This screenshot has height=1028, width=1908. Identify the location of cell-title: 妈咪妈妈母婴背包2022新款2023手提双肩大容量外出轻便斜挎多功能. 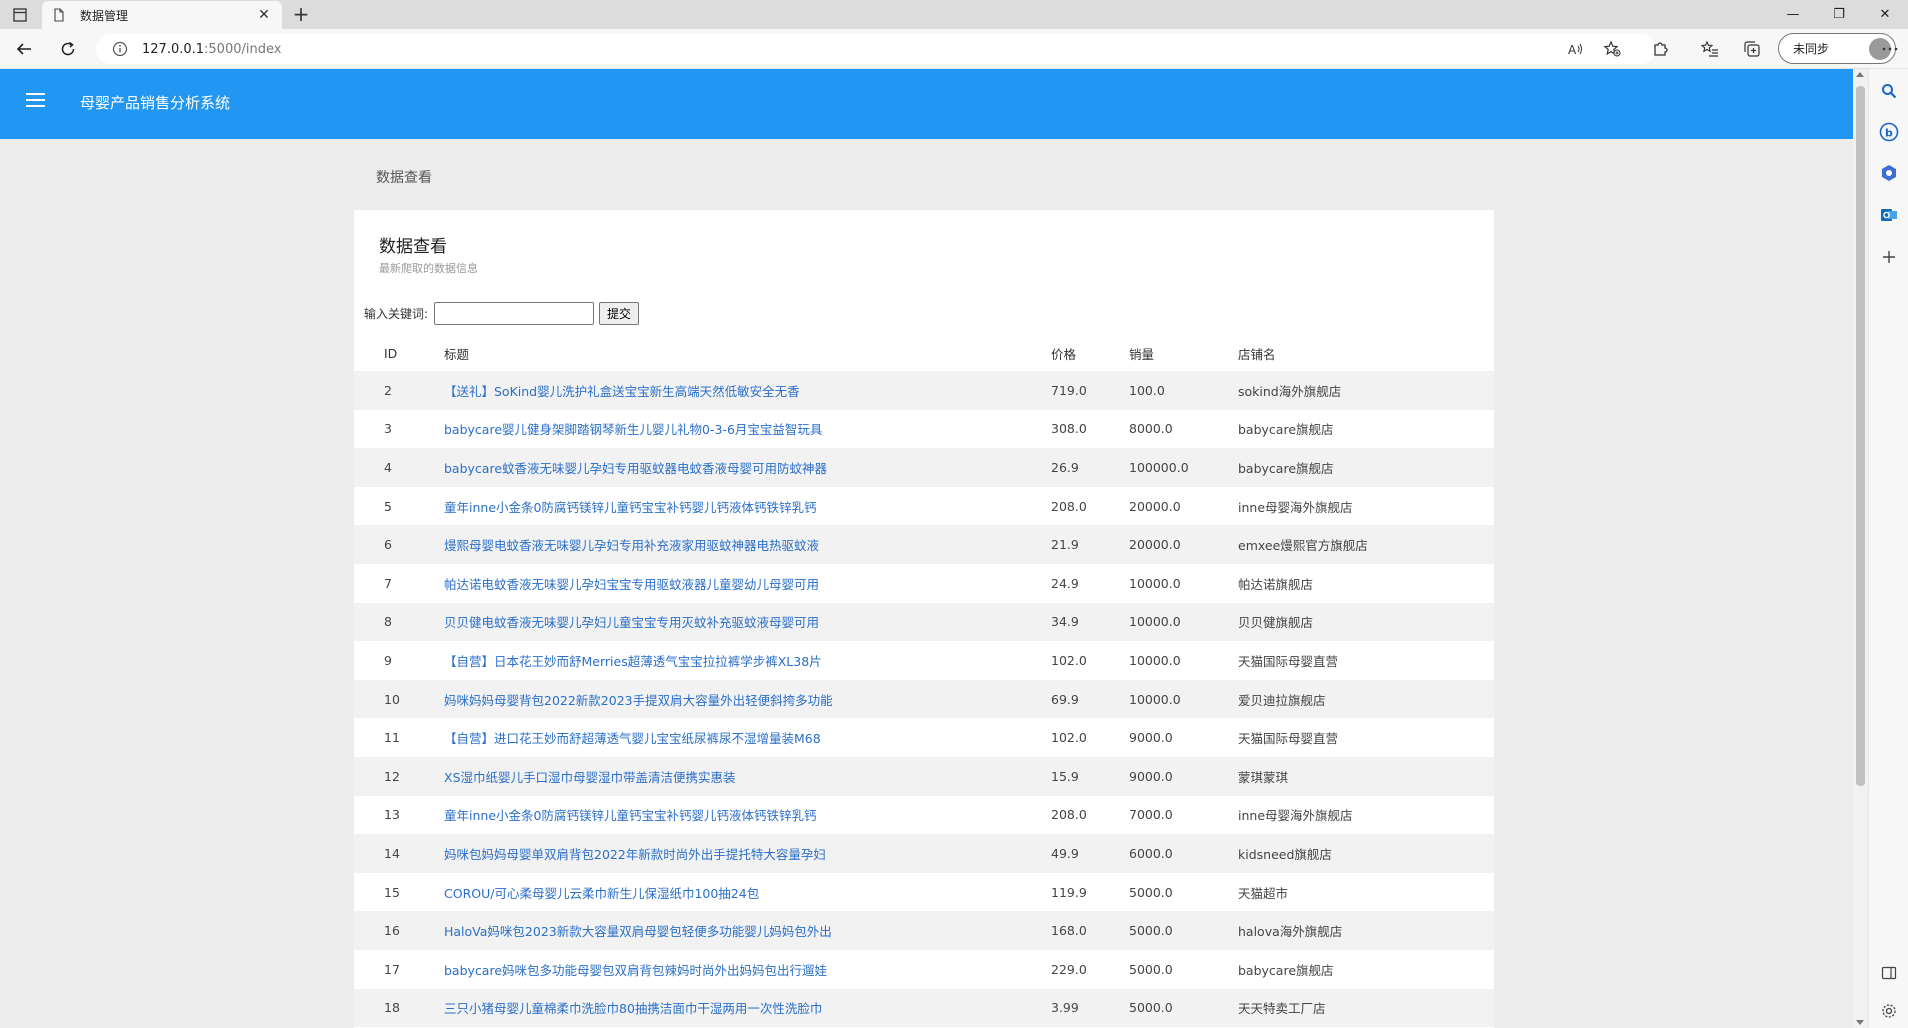
(638, 699).